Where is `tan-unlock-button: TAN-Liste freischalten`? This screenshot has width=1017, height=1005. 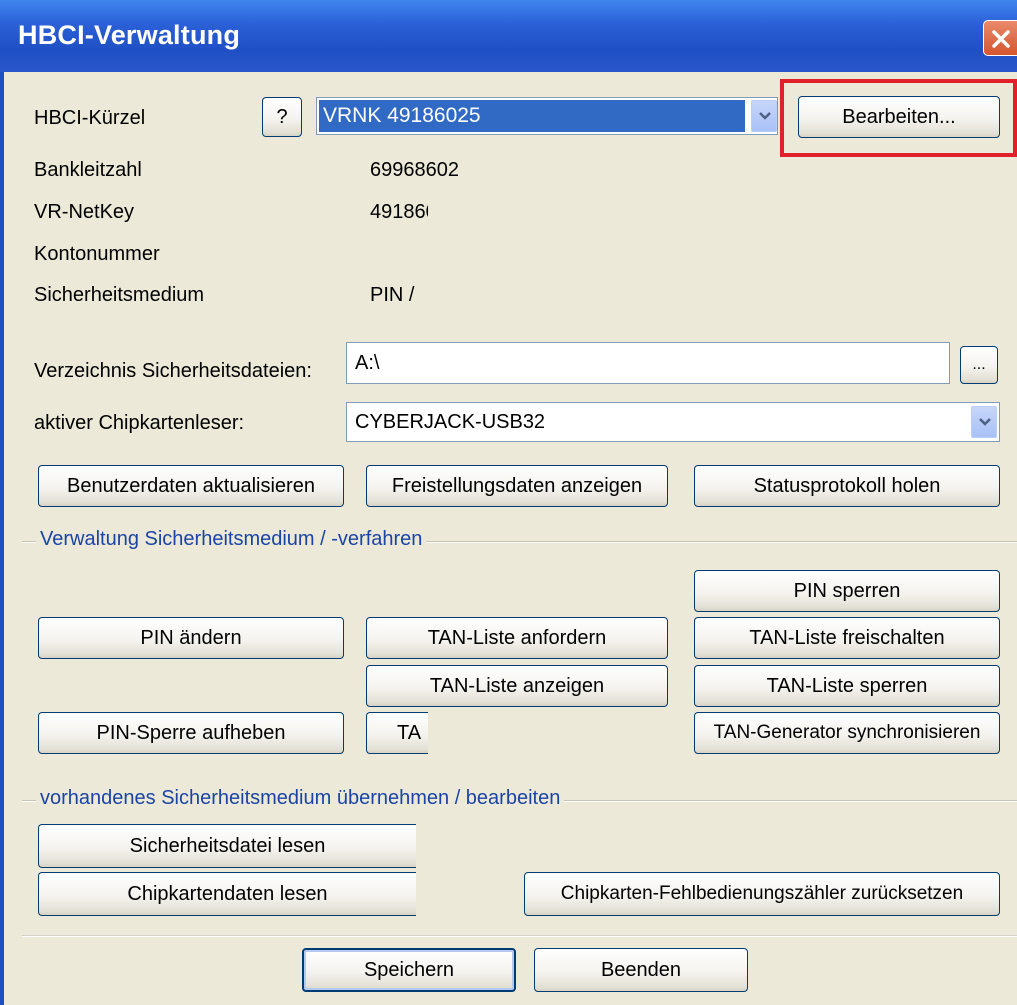 tan-unlock-button: TAN-Liste freischalten is located at coordinates (847, 638).